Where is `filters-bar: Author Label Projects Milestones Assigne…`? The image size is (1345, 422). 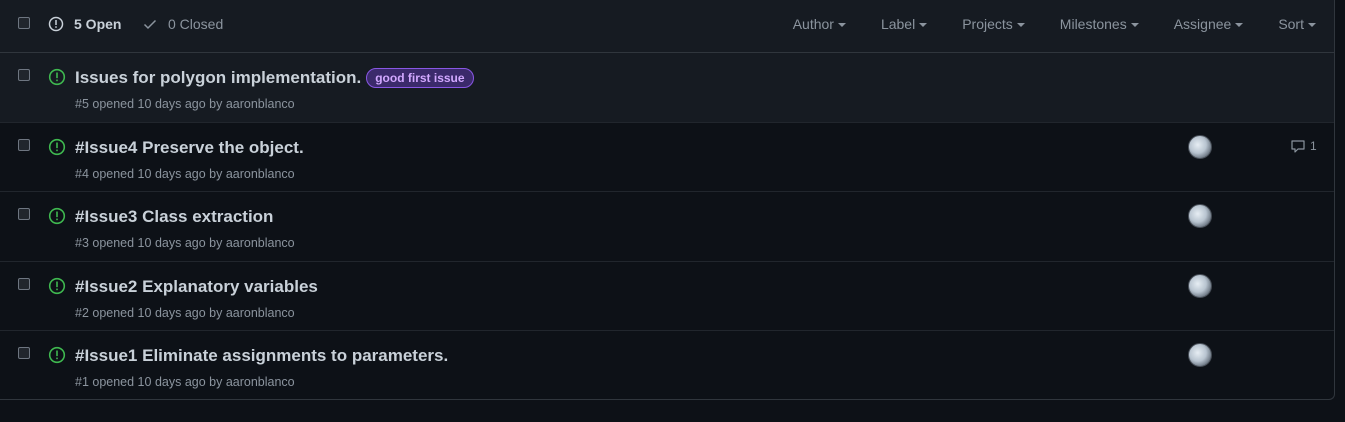 filters-bar: Author Label Projects Milestones Assigne… is located at coordinates (1037, 24).